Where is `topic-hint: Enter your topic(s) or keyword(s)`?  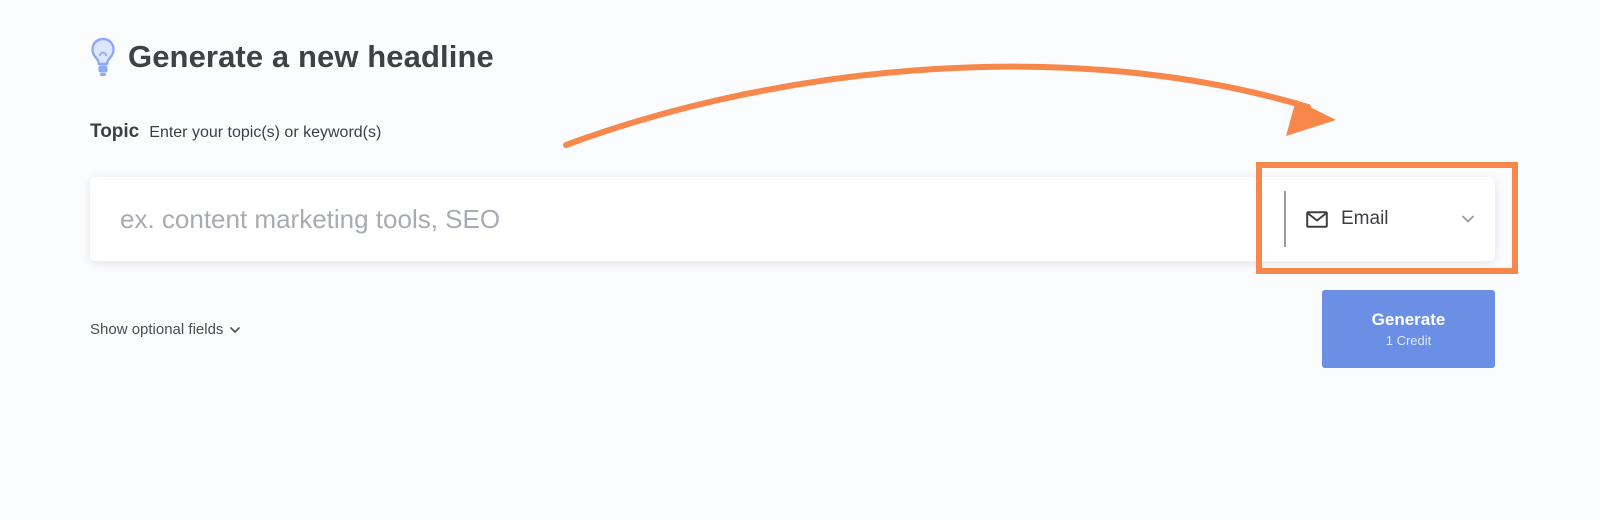
topic-hint: Enter your topic(s) or keyword(s) is located at coordinates (265, 132).